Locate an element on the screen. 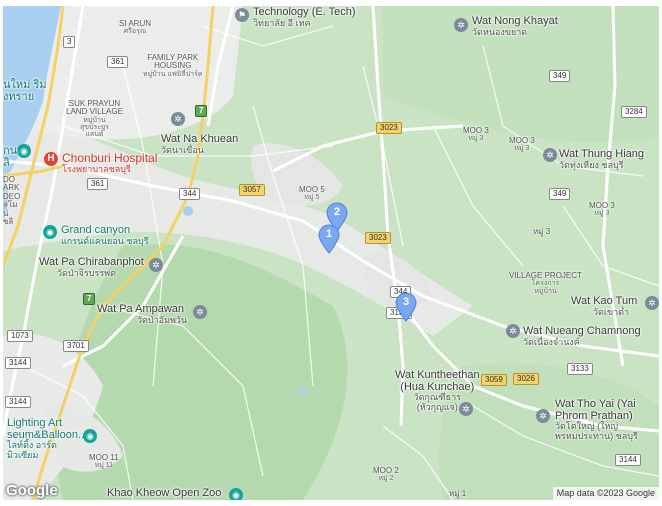  poi-wat-pa-ampawan: Wat Pa Ampawan วัดป่าอัมพวัน is located at coordinates (142, 314).